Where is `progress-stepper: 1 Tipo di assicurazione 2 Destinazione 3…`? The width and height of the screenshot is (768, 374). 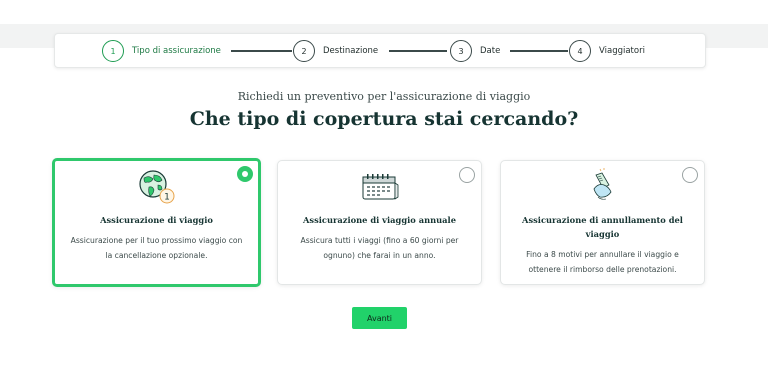
progress-stepper: 1 Tipo di assicurazione 2 Destinazione 3… is located at coordinates (380, 50).